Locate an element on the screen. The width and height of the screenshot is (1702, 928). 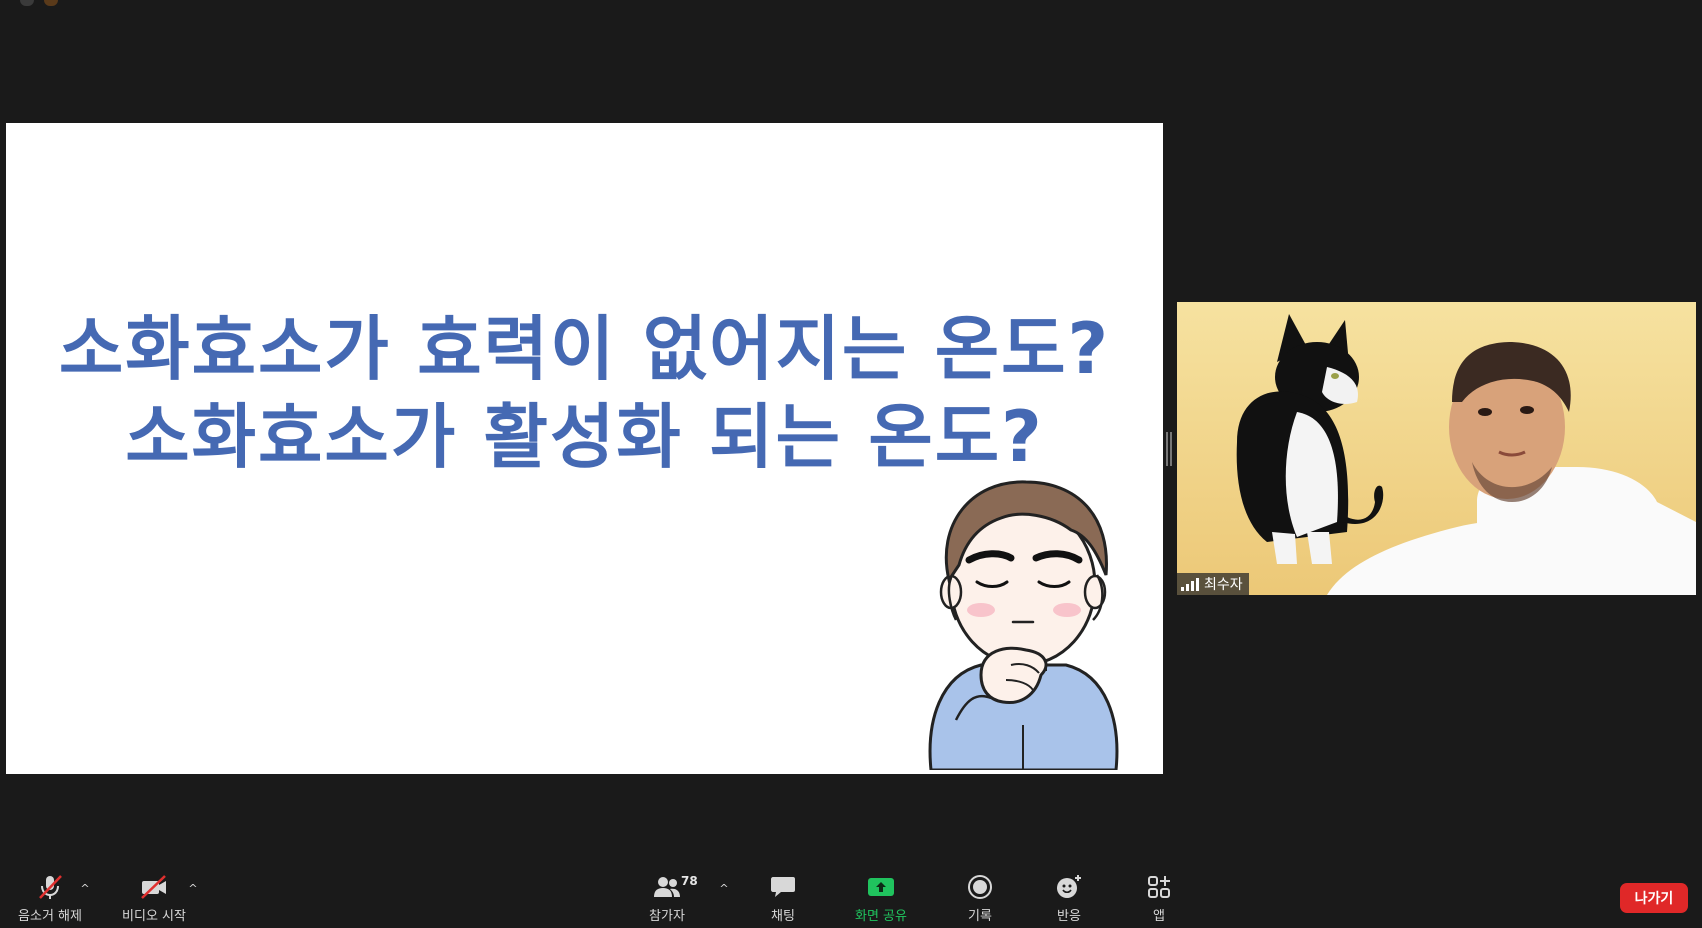
share-screen-button: 화면 공유 is located at coordinates (881, 899).